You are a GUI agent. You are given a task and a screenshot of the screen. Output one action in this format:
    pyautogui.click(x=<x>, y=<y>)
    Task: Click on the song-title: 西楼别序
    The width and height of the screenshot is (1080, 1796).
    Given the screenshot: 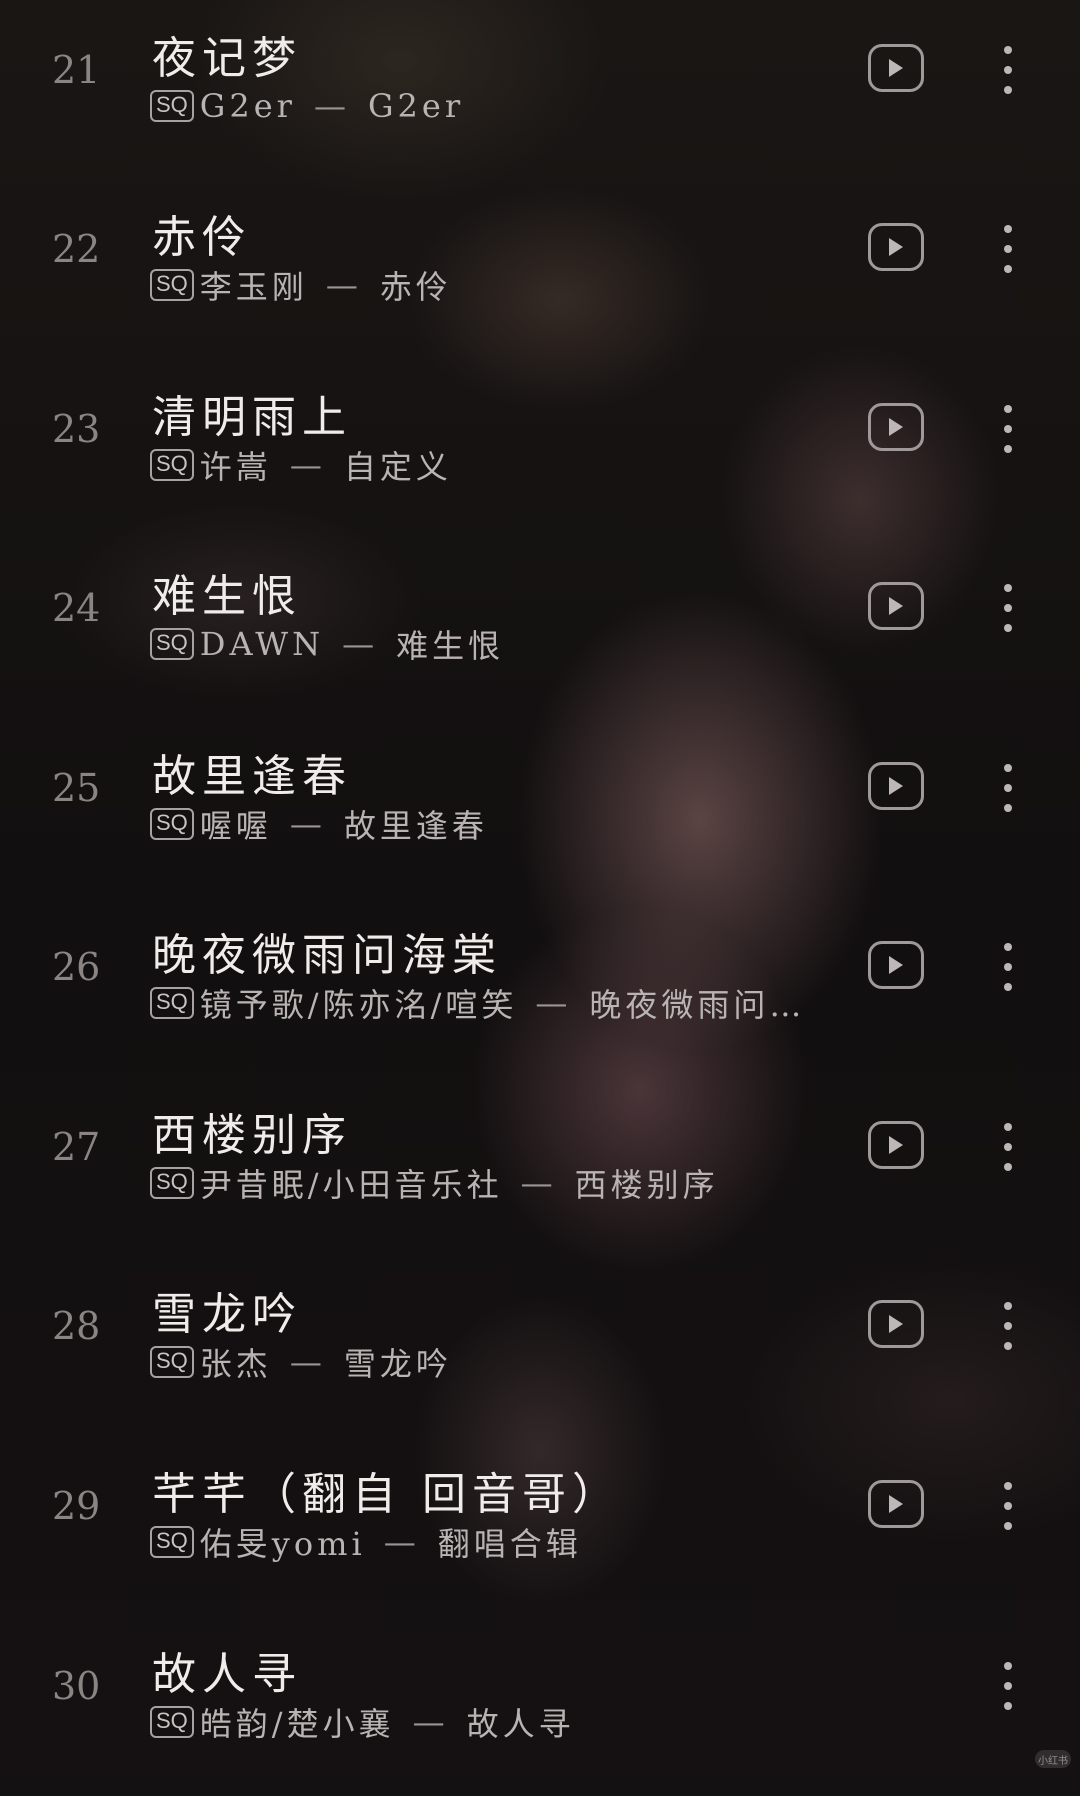 What is the action you would take?
    pyautogui.click(x=252, y=1131)
    